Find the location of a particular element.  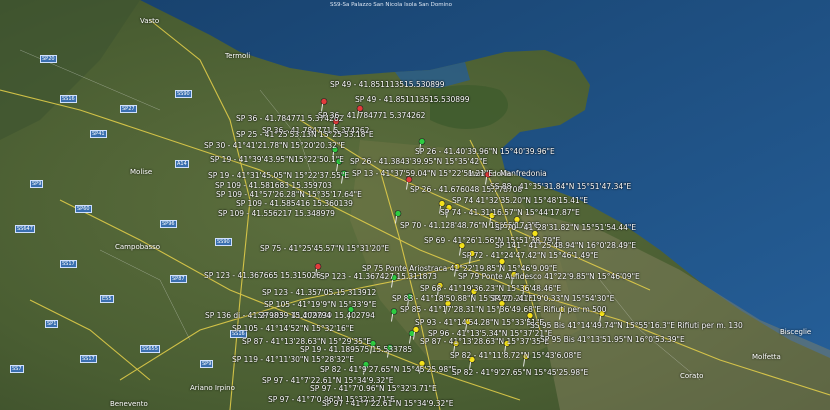

town-label-ariano: Ariano Irpino is located at coordinates (212, 388).